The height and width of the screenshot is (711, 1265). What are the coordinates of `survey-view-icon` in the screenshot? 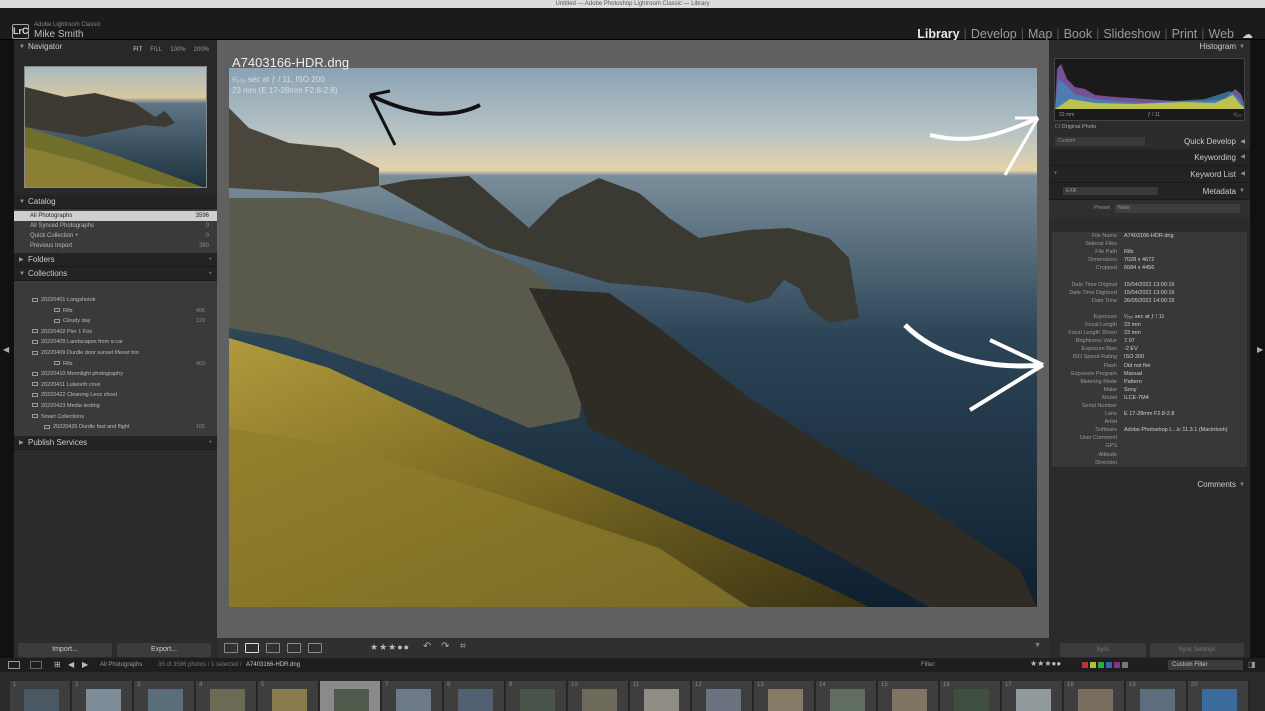 It's located at (294, 648).